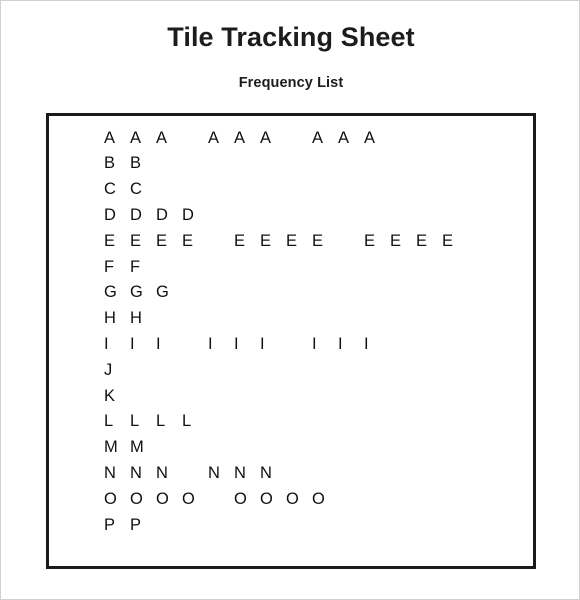  I want to click on page-title: Tile Tracking Sheet, so click(291, 37).